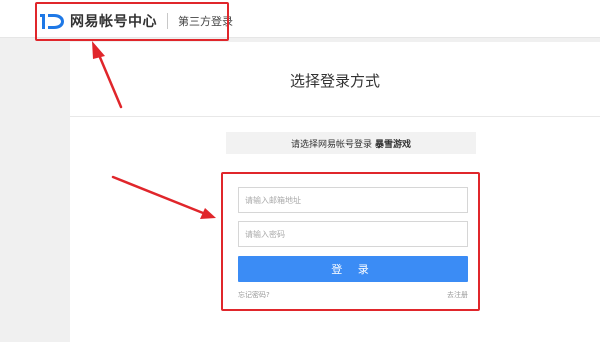 Image resolution: width=600 pixels, height=342 pixels. What do you see at coordinates (457, 295) in the screenshot?
I see `register-link: 去注册` at bounding box center [457, 295].